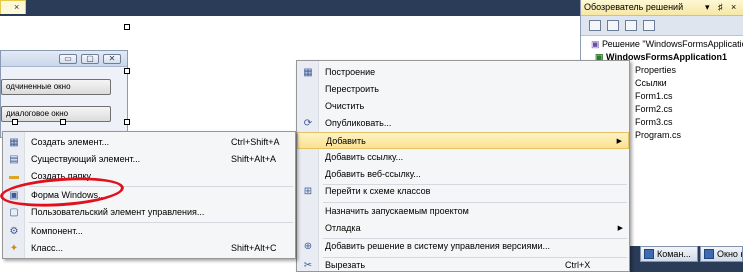 This screenshot has width=743, height=272. I want to click on cut-icon: ✂, so click(308, 265).